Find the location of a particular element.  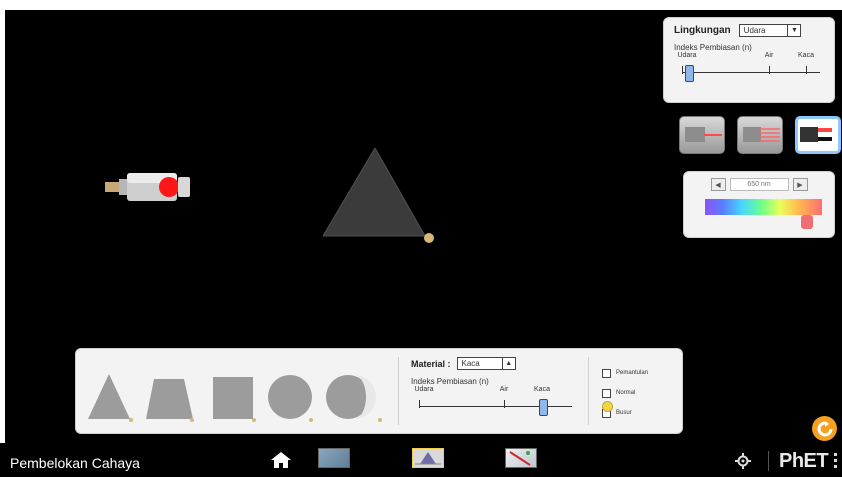

chevron-down-icon: ▼ is located at coordinates (793, 30).